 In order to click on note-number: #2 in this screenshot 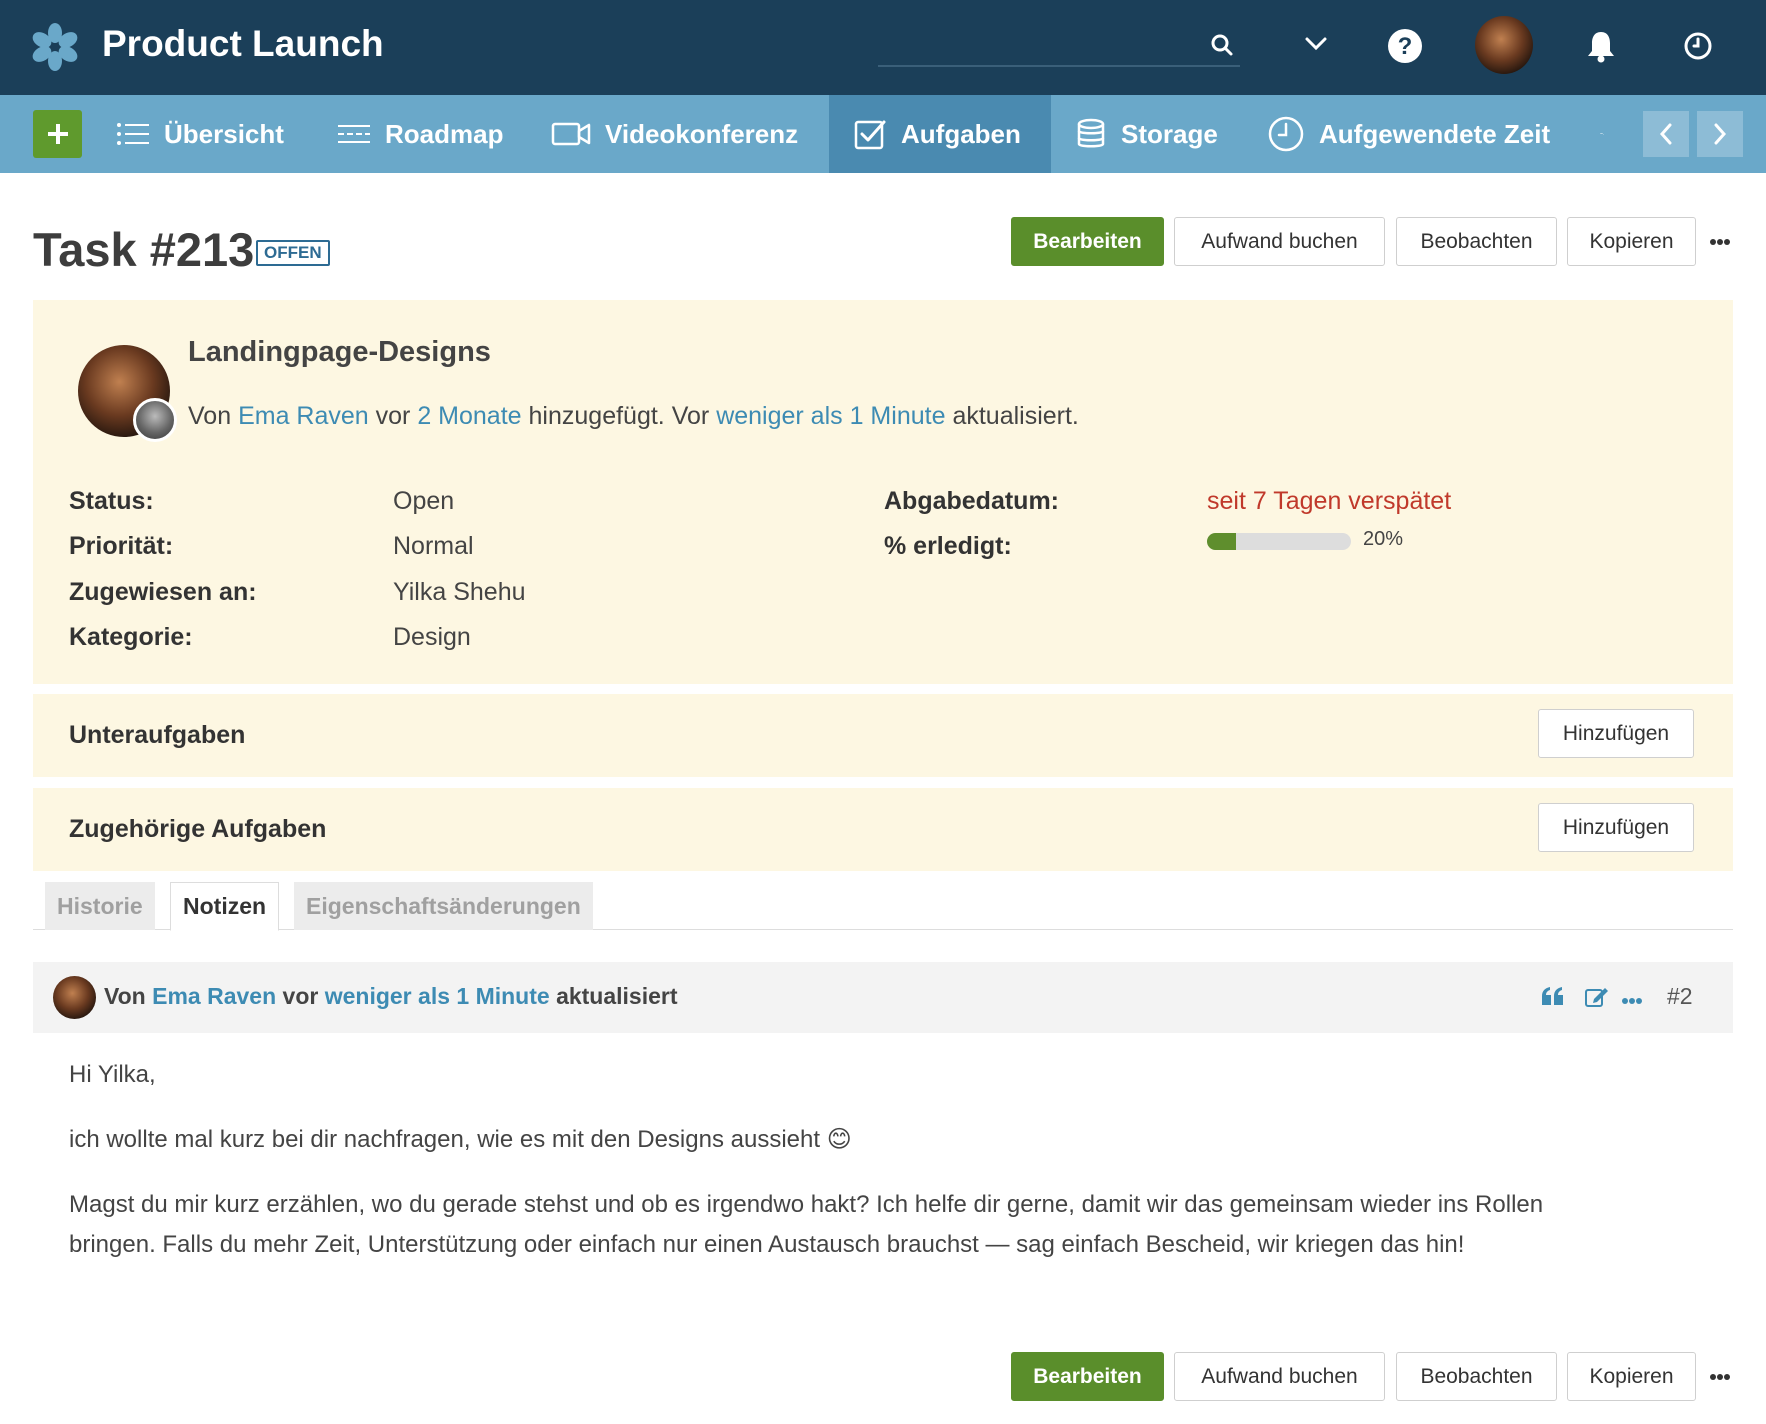, I will do `click(1680, 996)`.